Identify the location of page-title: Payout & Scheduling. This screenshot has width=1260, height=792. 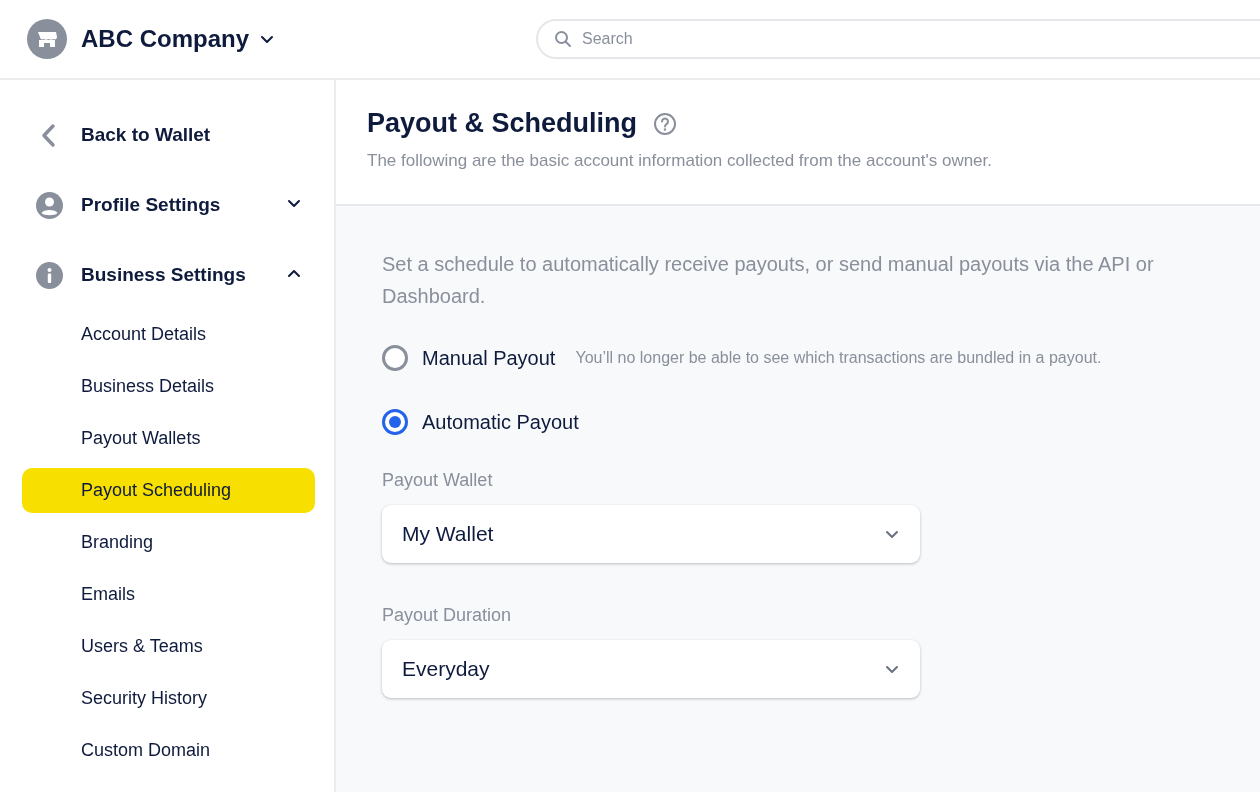
(502, 123).